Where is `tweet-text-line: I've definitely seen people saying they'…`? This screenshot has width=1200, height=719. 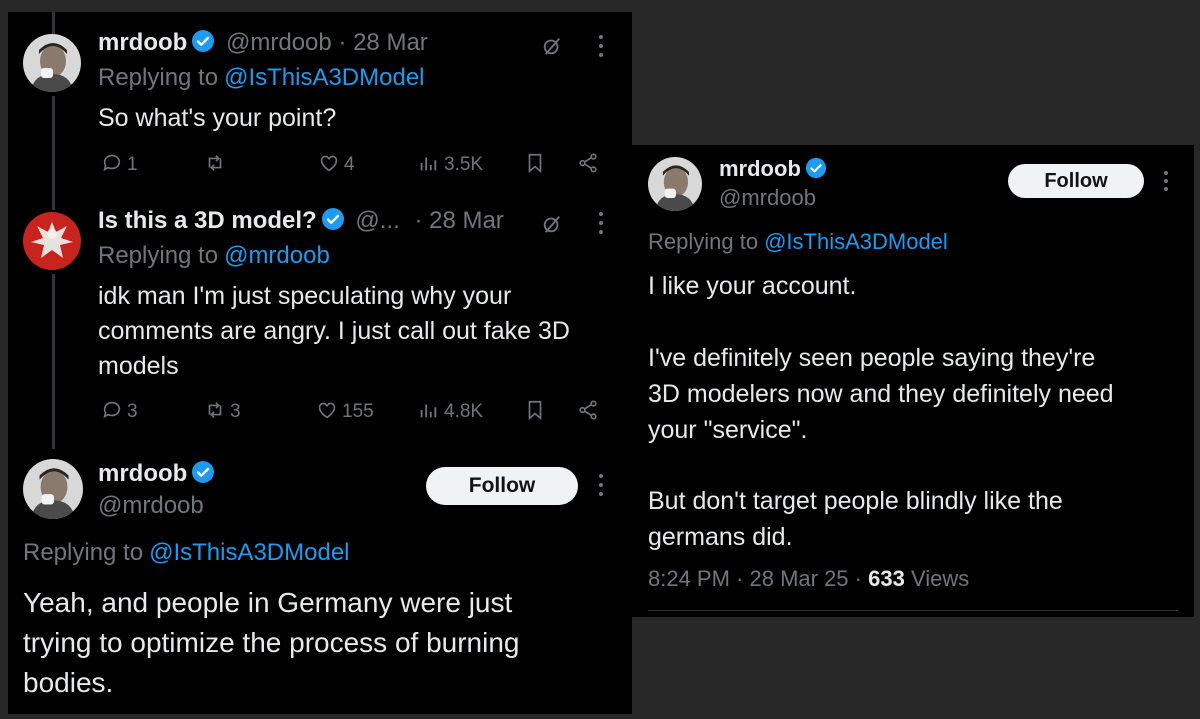 tweet-text-line: I've definitely seen people saying they'… is located at coordinates (872, 358).